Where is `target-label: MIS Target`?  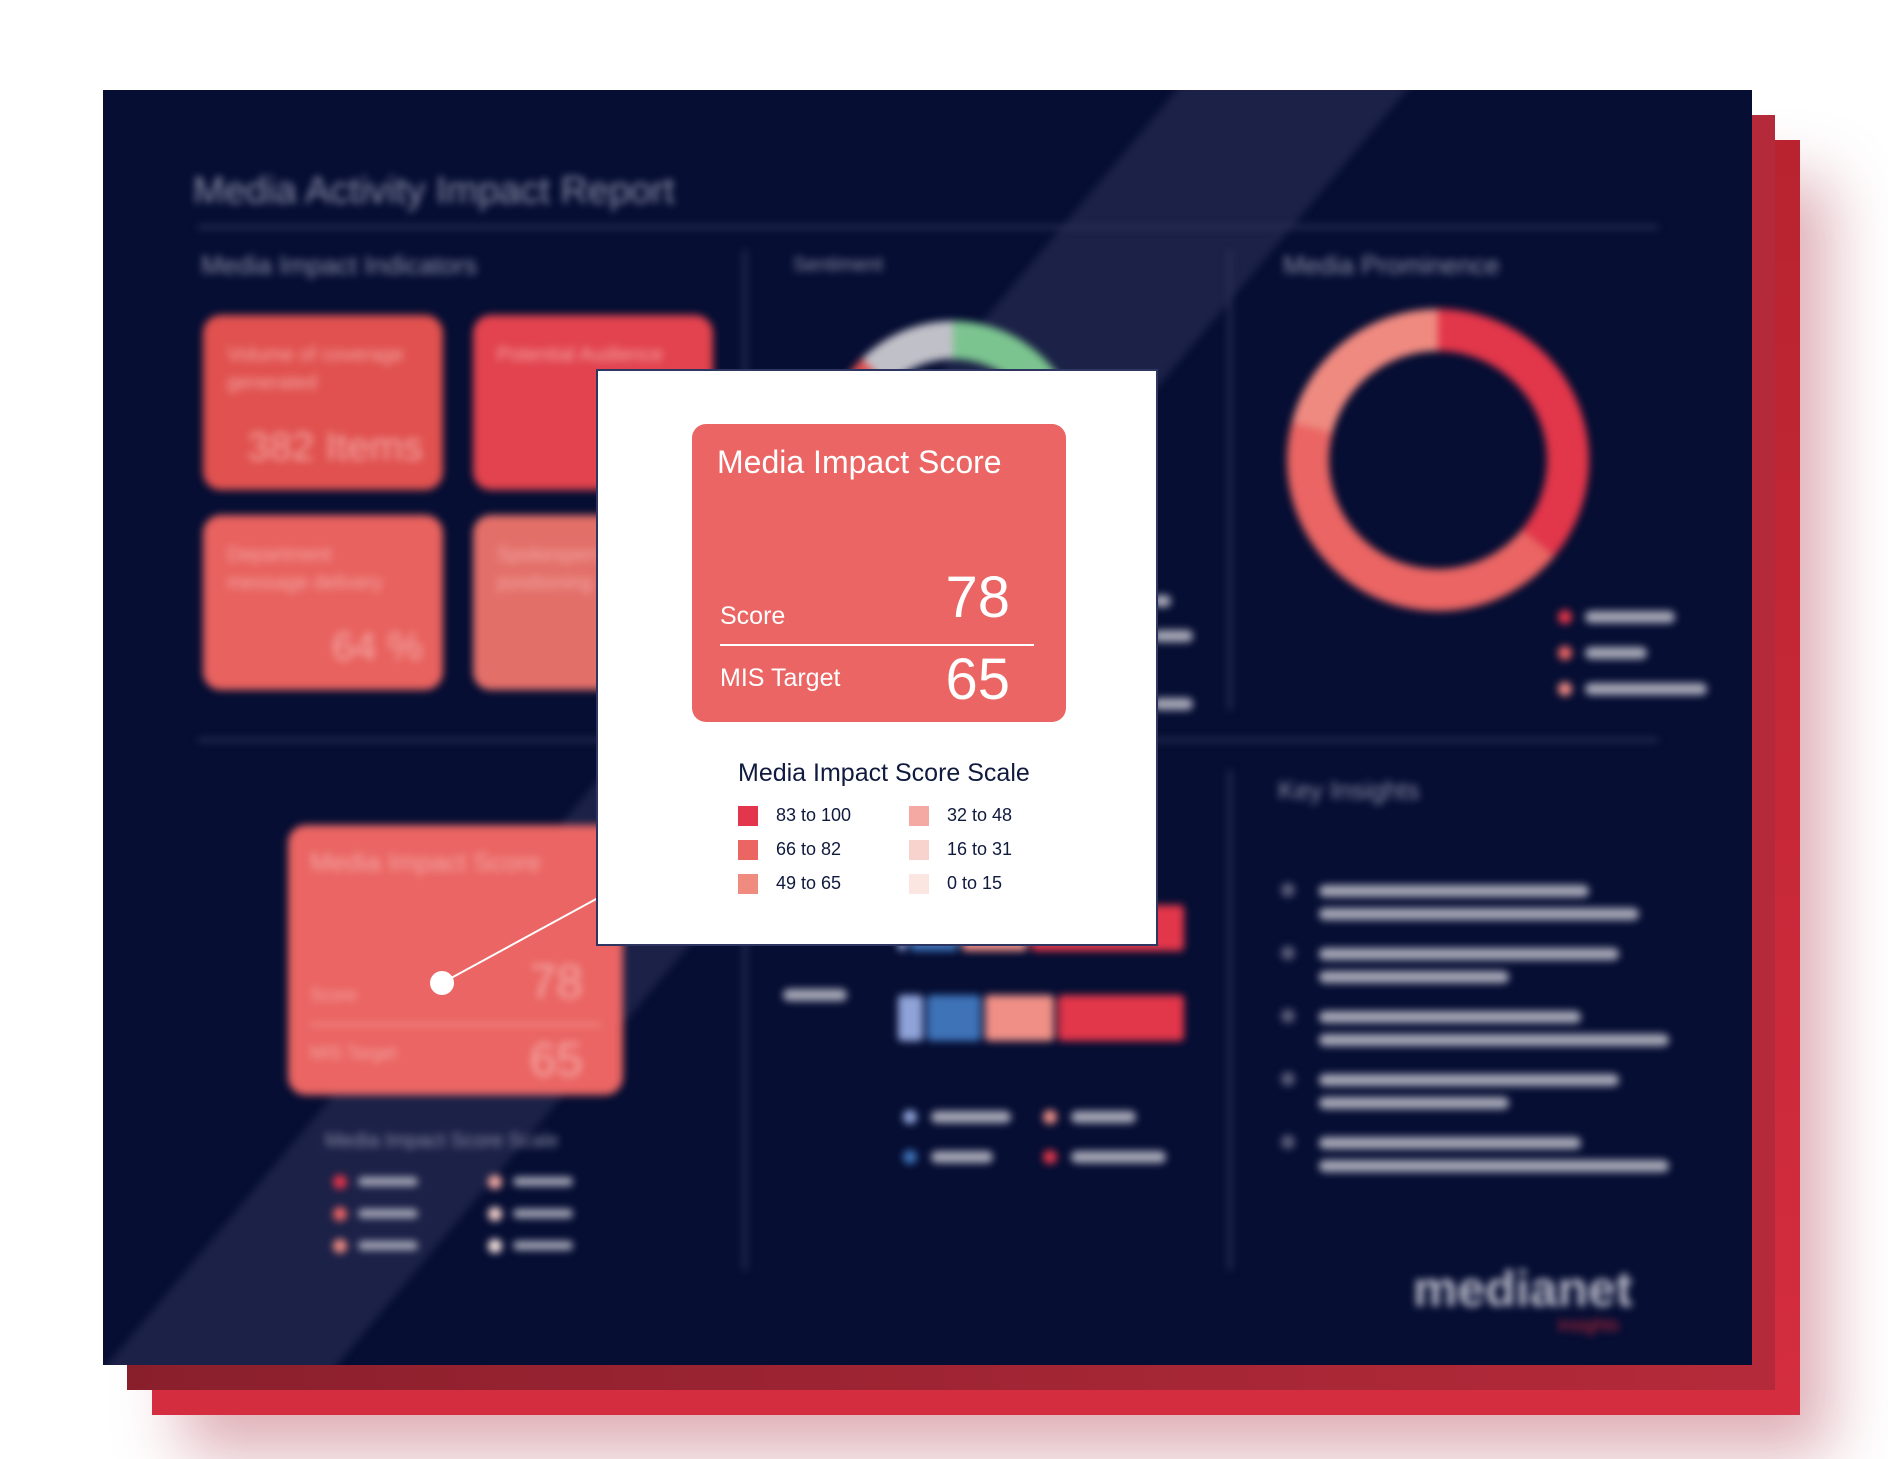 target-label: MIS Target is located at coordinates (780, 678).